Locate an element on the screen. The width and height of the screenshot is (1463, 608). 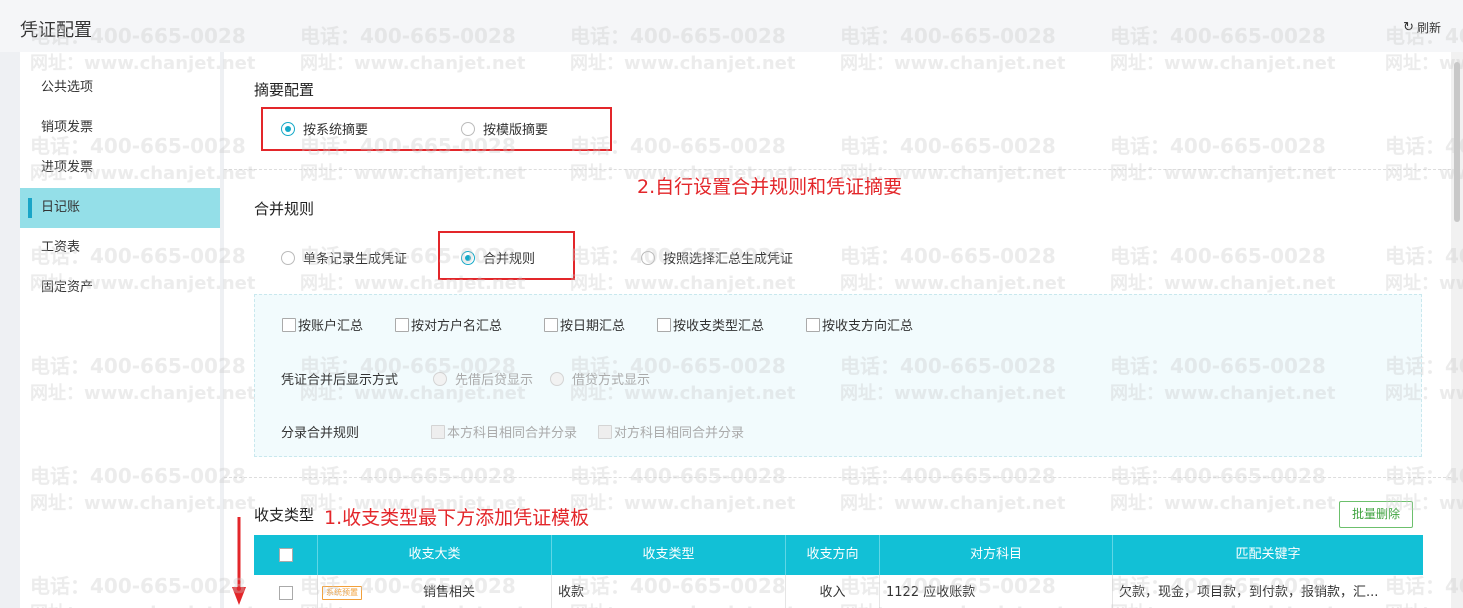
radio-debit-first: 先借后贷显示 is located at coordinates (483, 378).